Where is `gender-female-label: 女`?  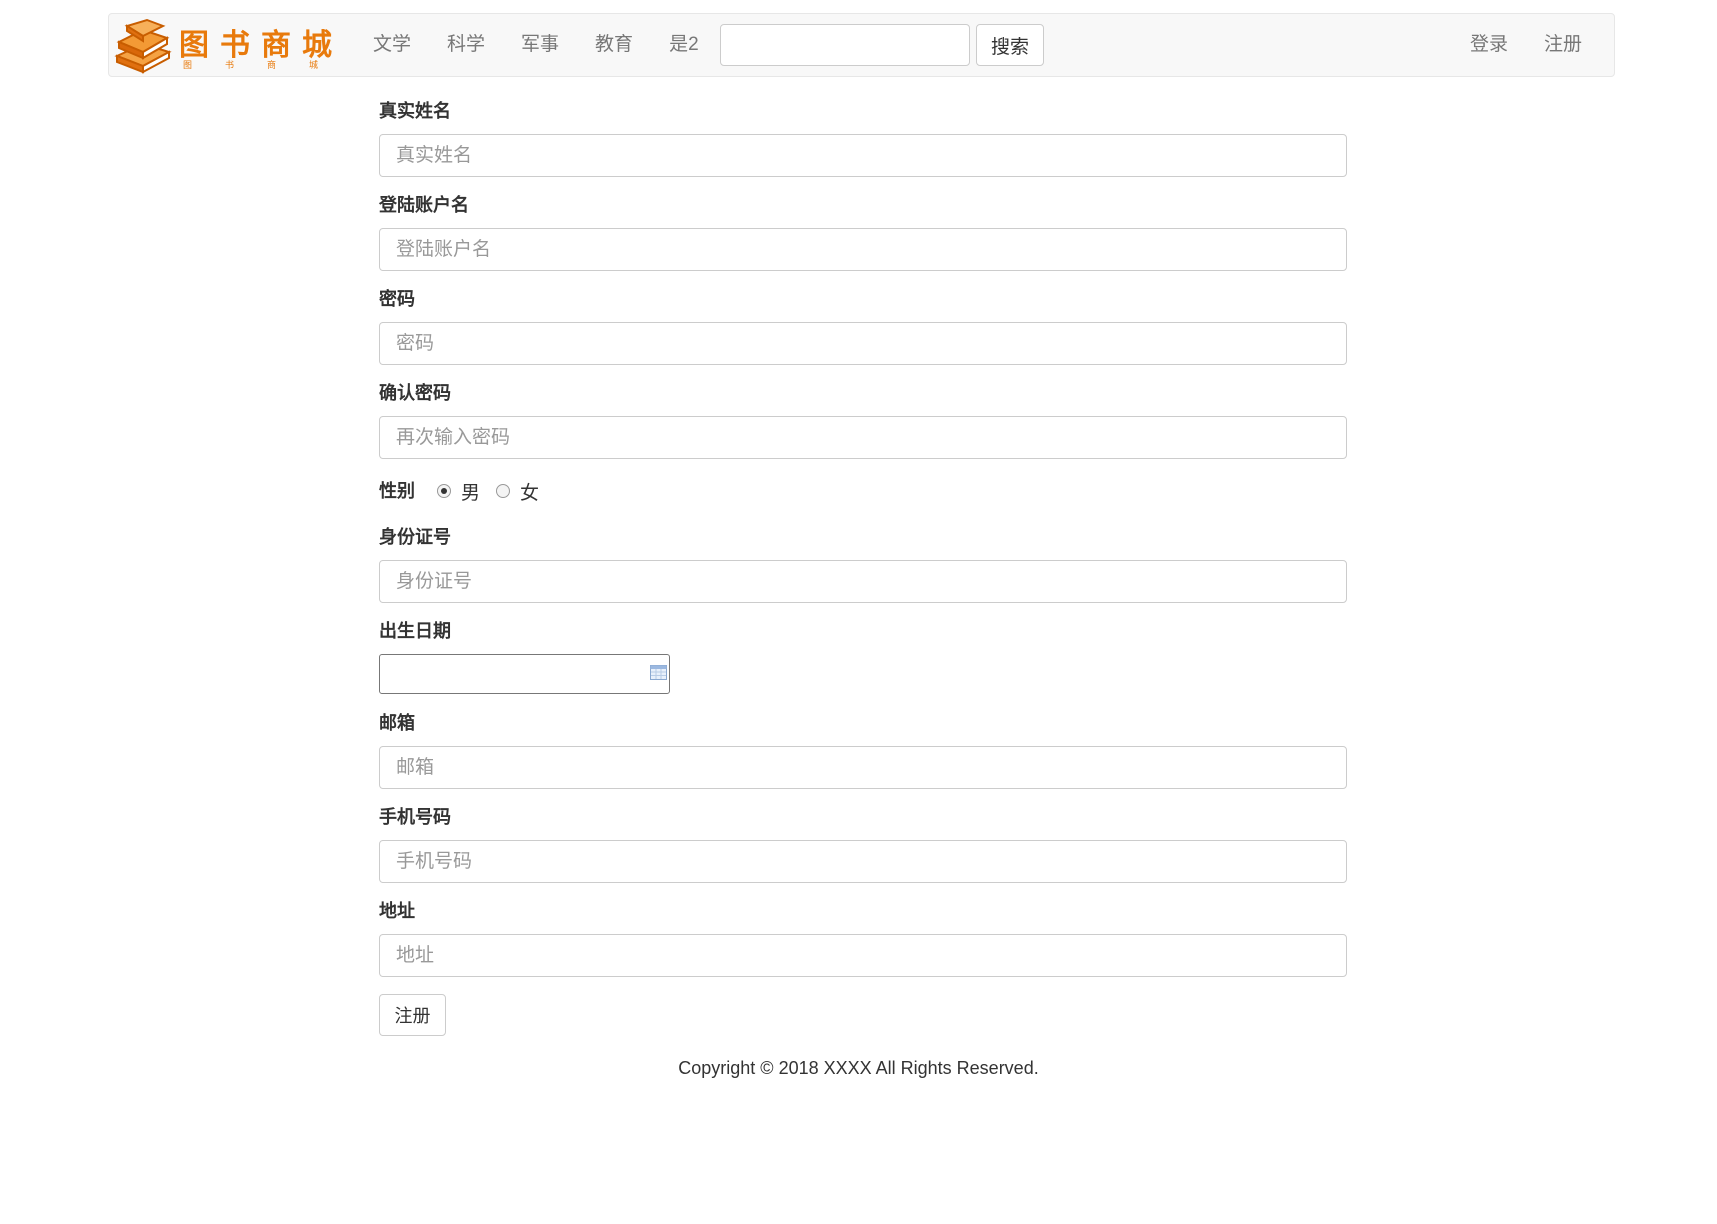 gender-female-label: 女 is located at coordinates (530, 493).